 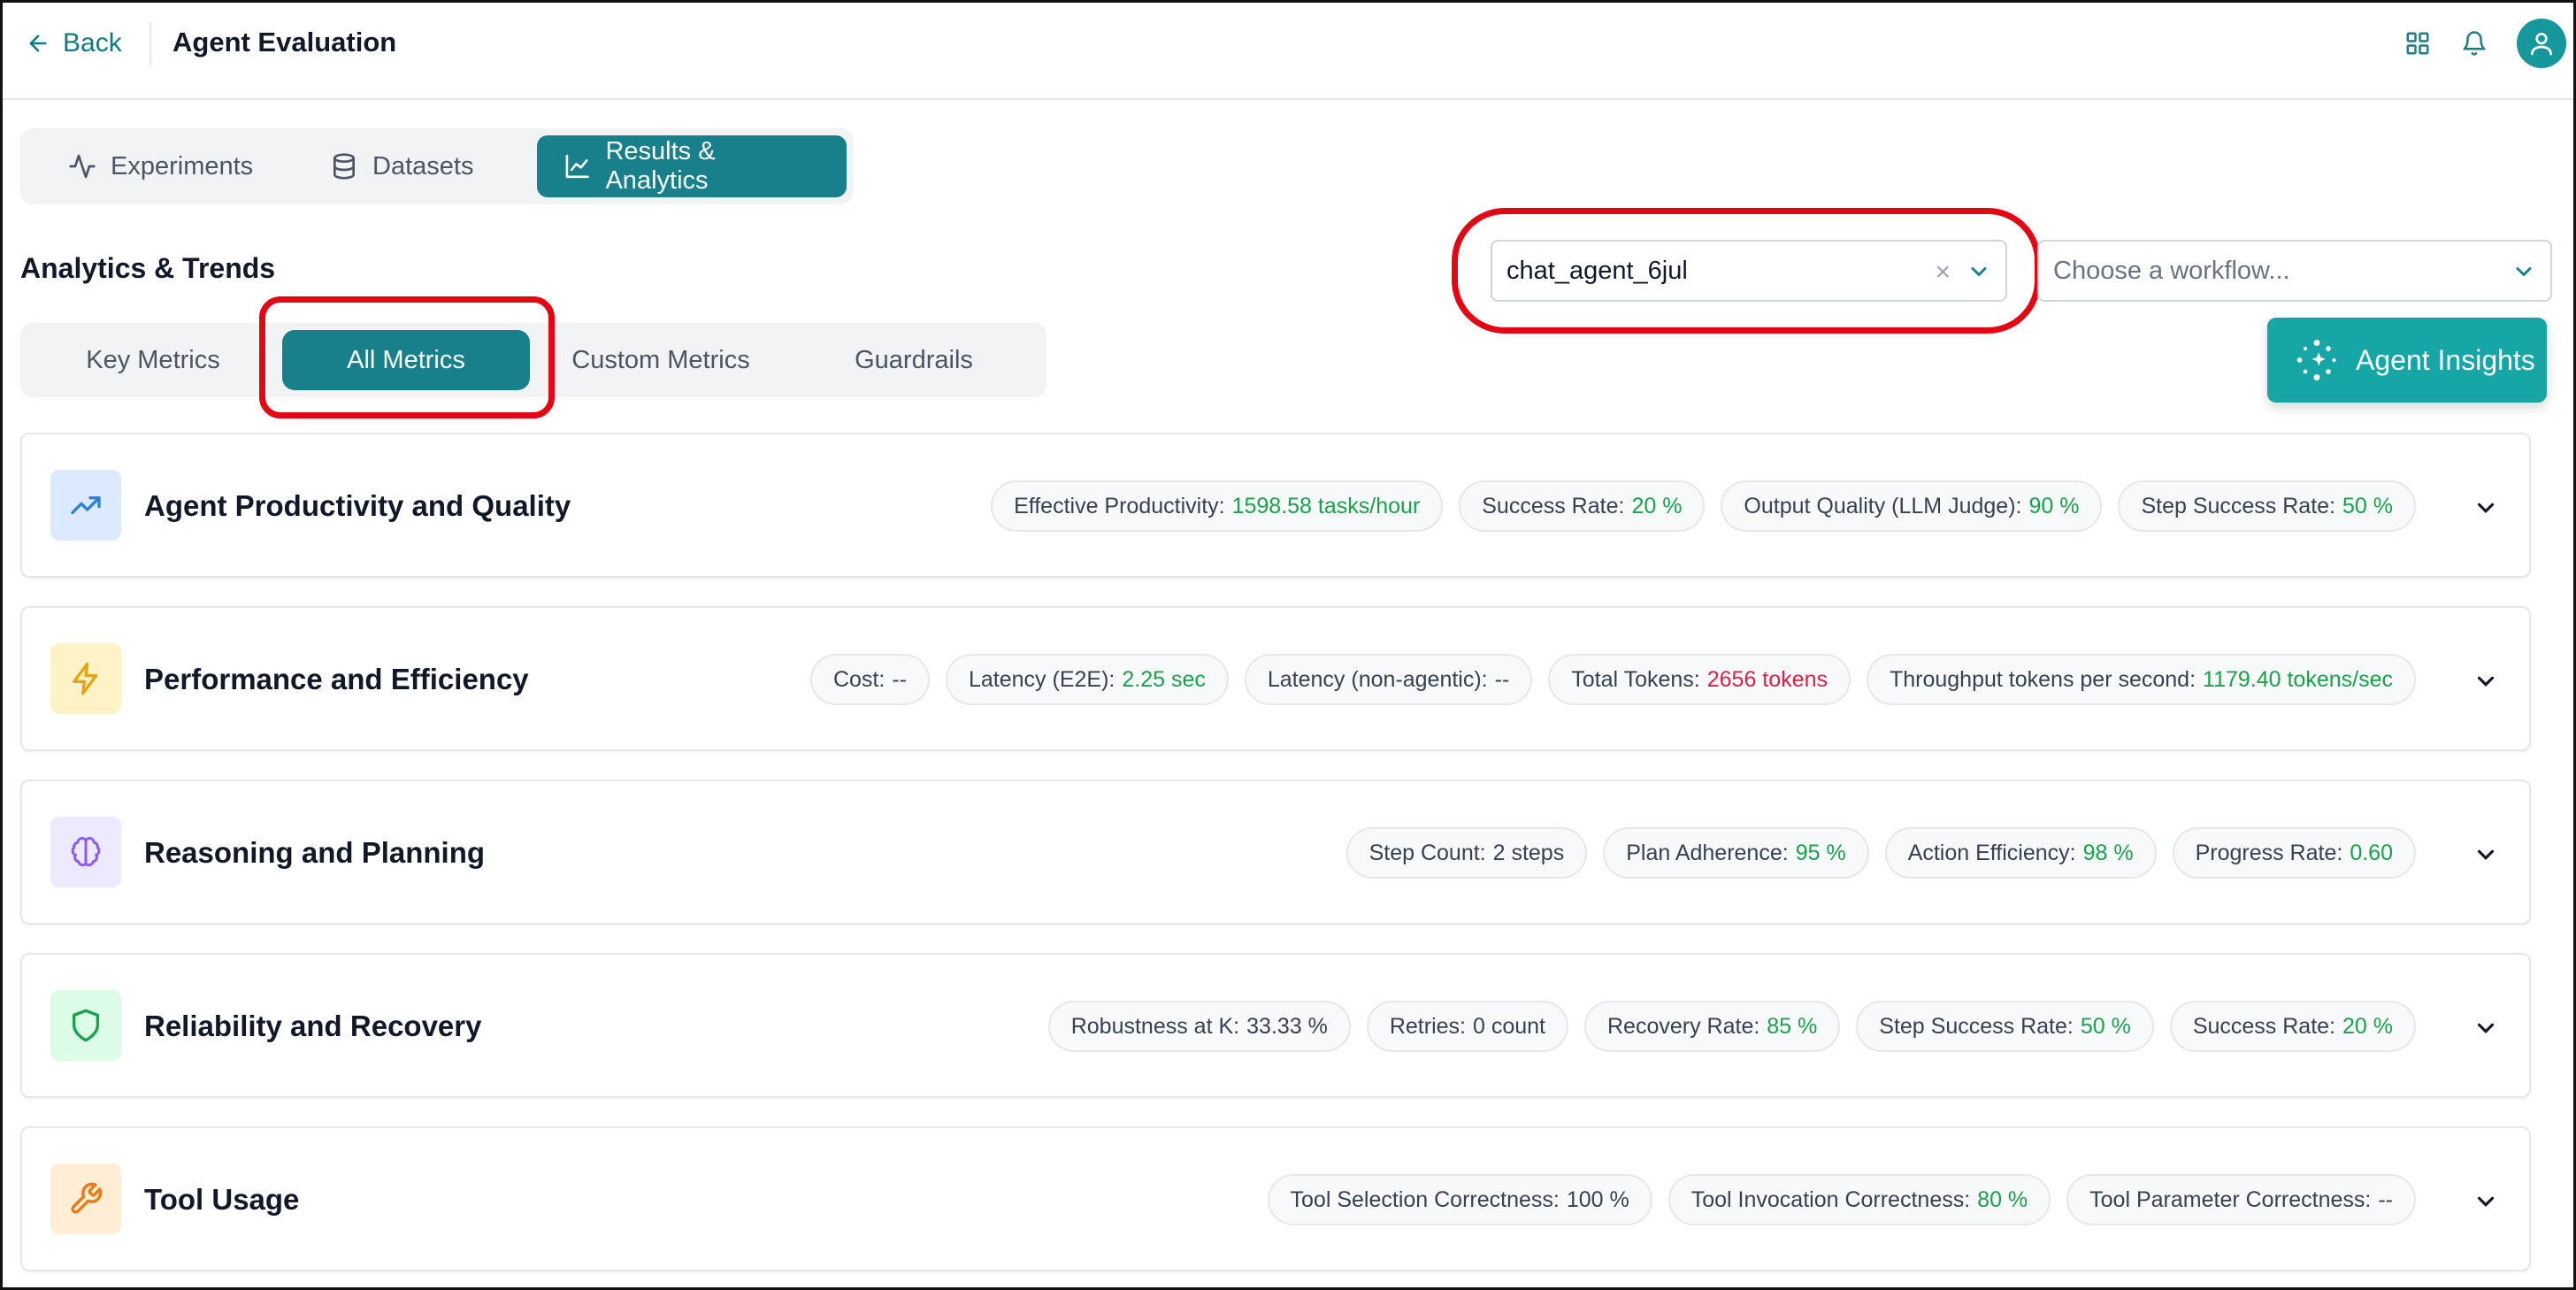 I want to click on metric-chip: Total Tokens: 2656 tokens, so click(x=1699, y=679).